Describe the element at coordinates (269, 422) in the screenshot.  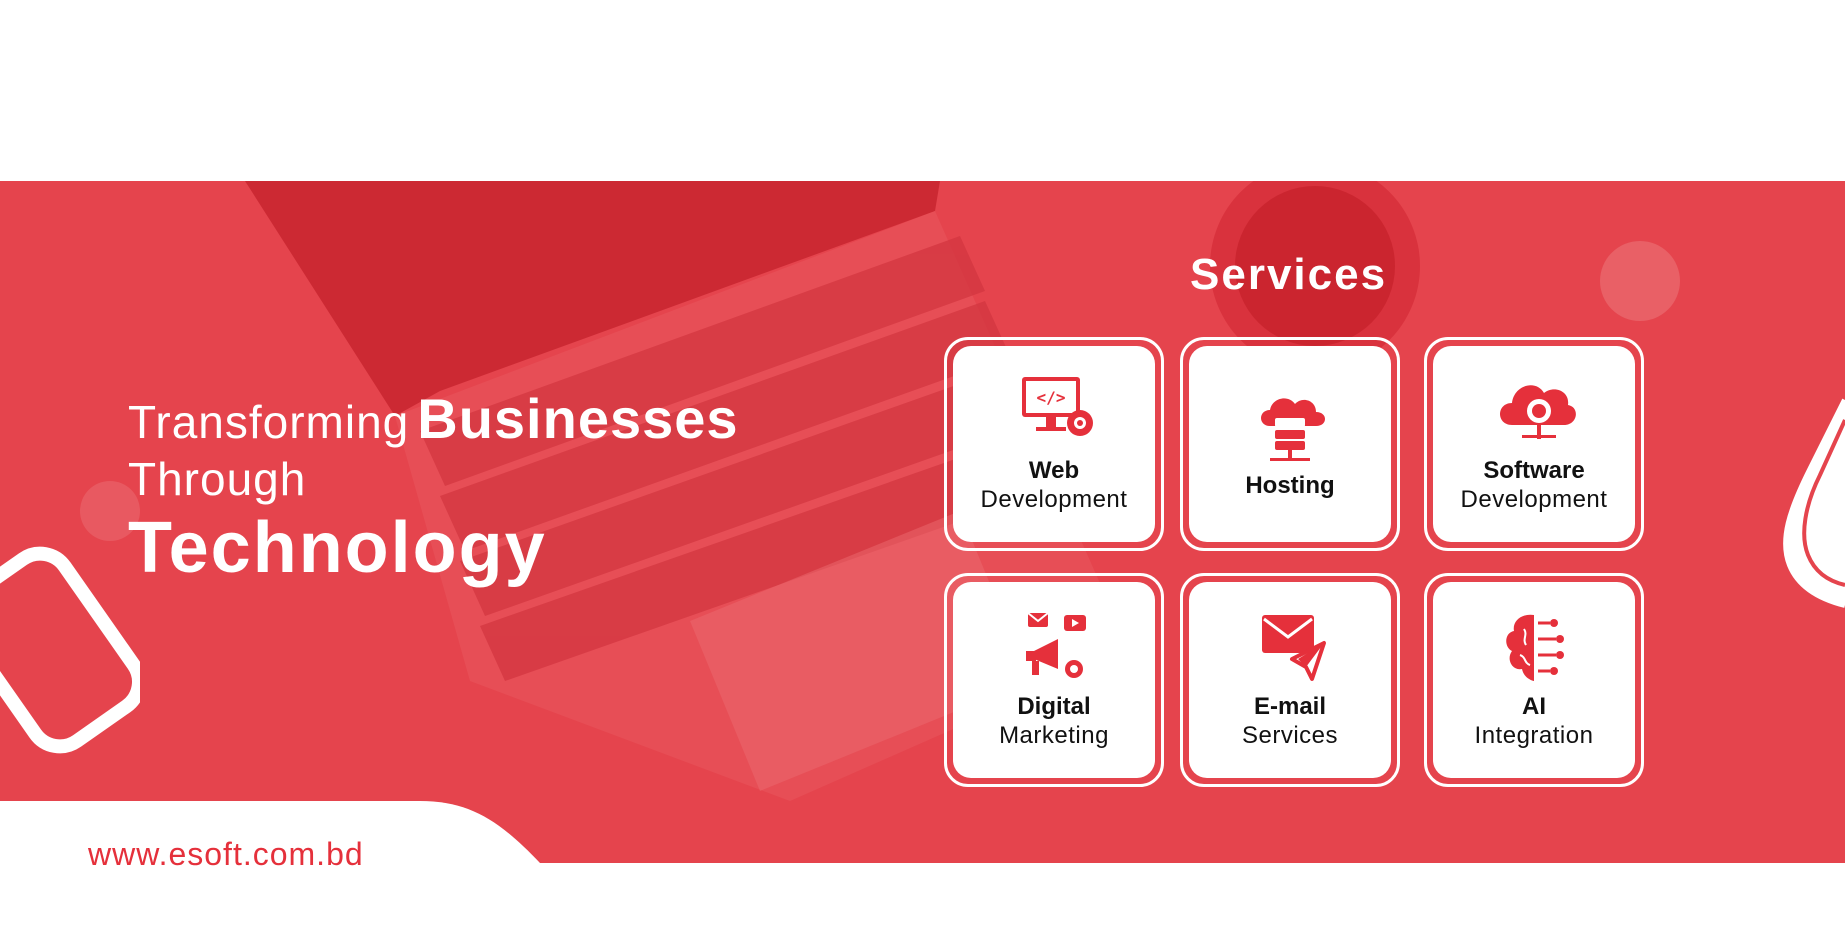
I see `headline-regular-word: Transforming` at that location.